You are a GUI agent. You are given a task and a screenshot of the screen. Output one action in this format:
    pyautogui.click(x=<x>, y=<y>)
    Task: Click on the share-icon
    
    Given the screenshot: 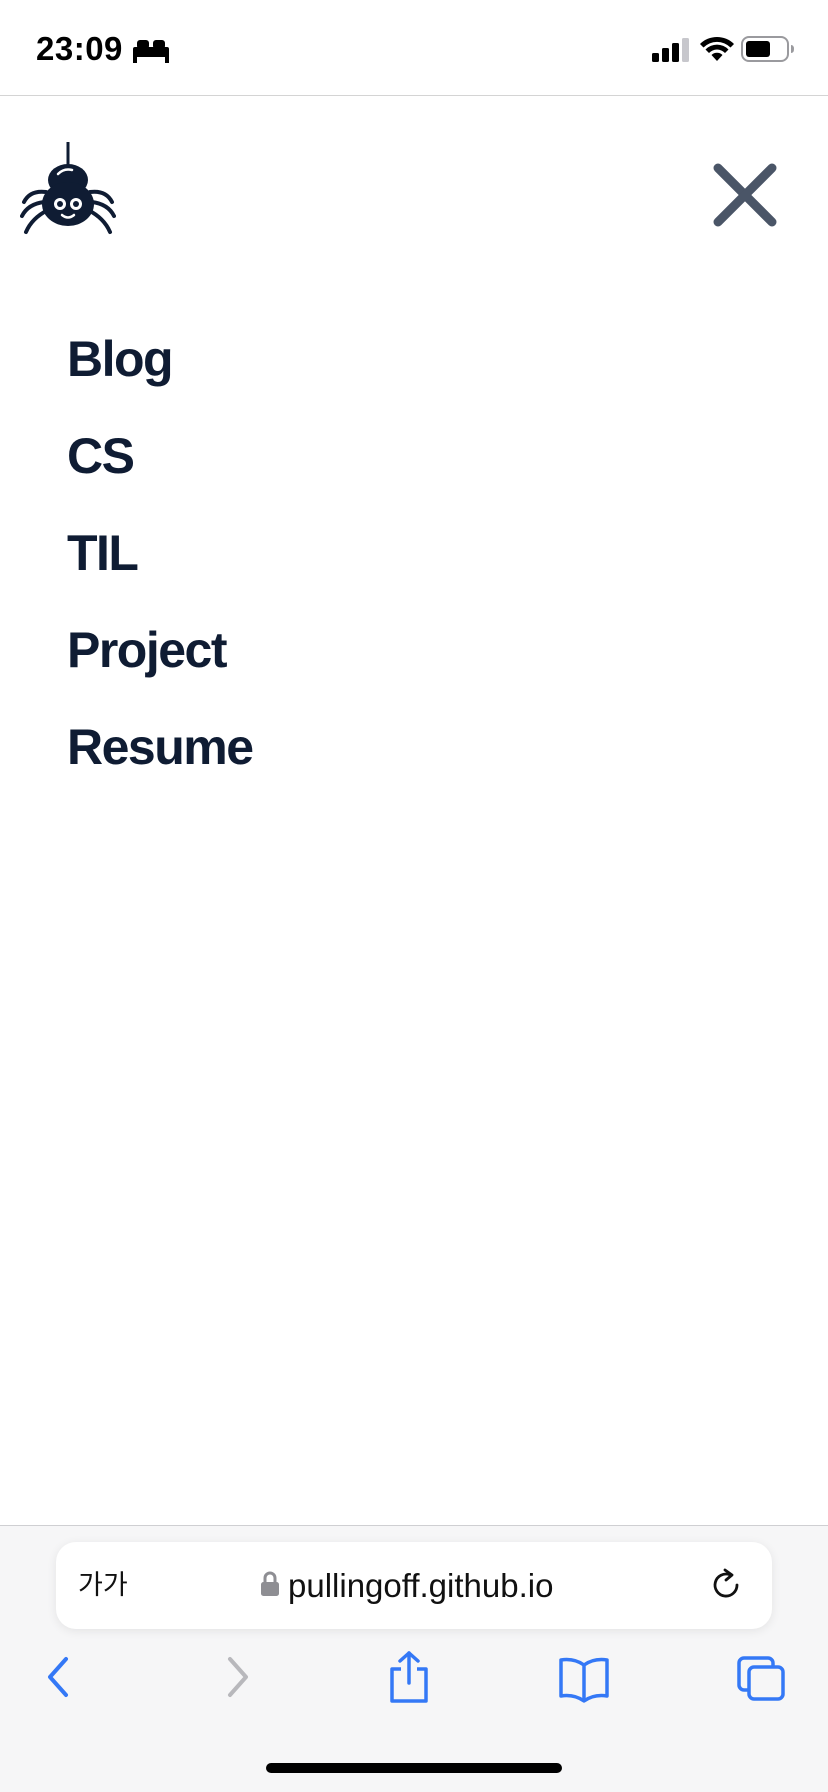 What is the action you would take?
    pyautogui.click(x=409, y=1677)
    